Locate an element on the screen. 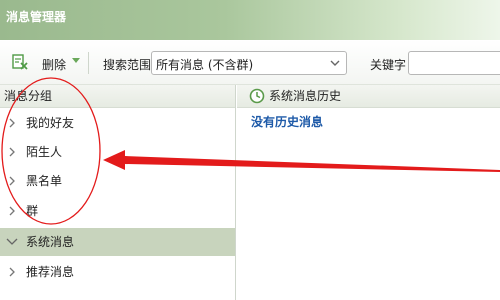 The height and width of the screenshot is (300, 500). delete-icon is located at coordinates (20, 62).